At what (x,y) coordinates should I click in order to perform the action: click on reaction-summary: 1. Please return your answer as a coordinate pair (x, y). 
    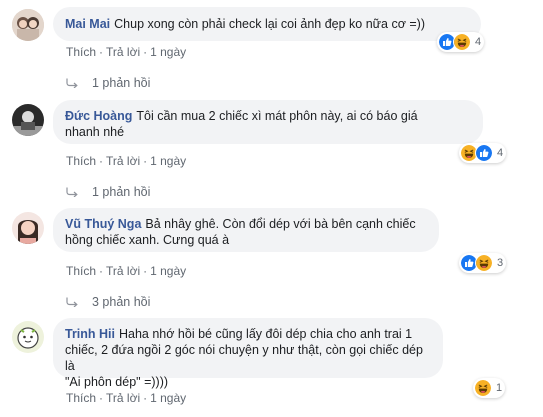
    Looking at the image, I should click on (489, 388).